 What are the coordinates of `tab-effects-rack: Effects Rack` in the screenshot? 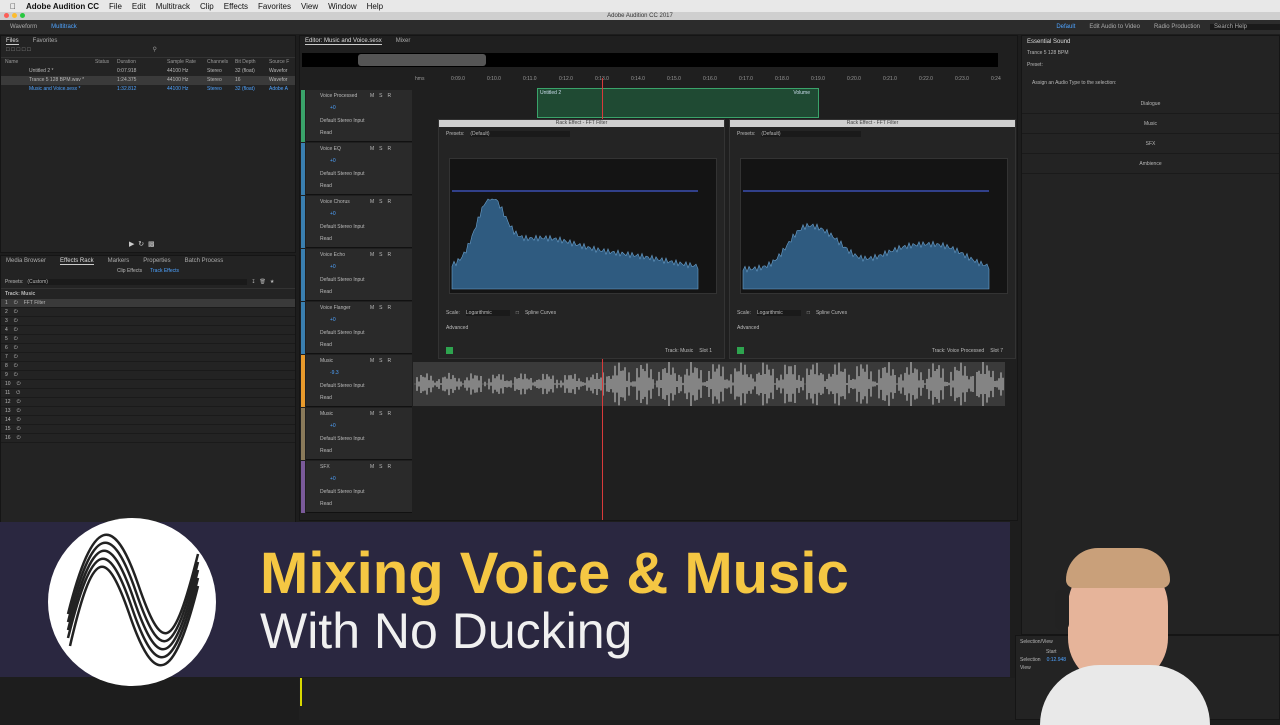 It's located at (77, 261).